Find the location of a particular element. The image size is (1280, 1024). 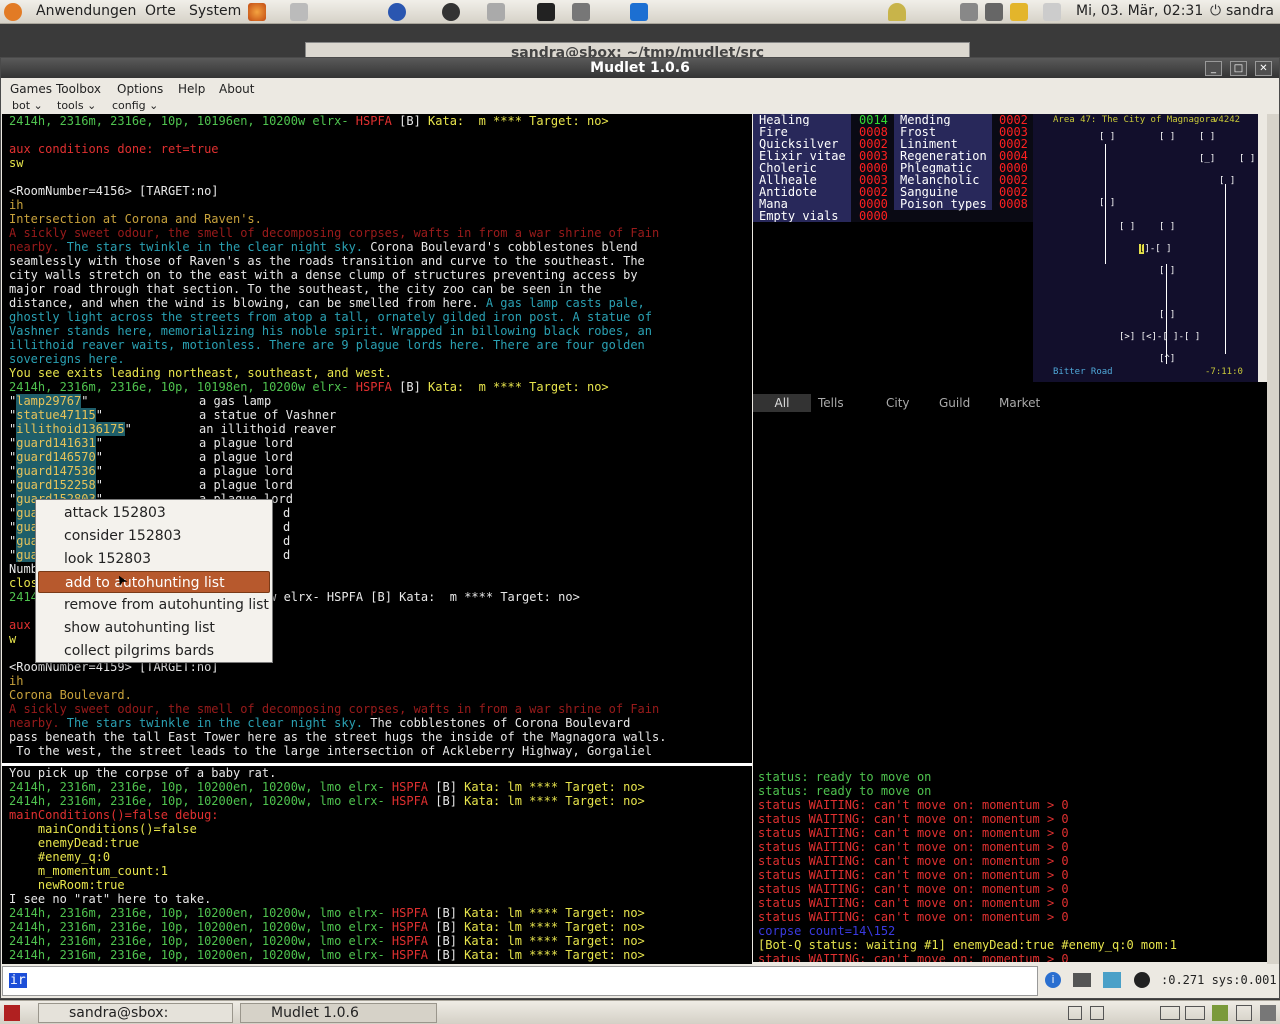

tab-city: City is located at coordinates (898, 403).